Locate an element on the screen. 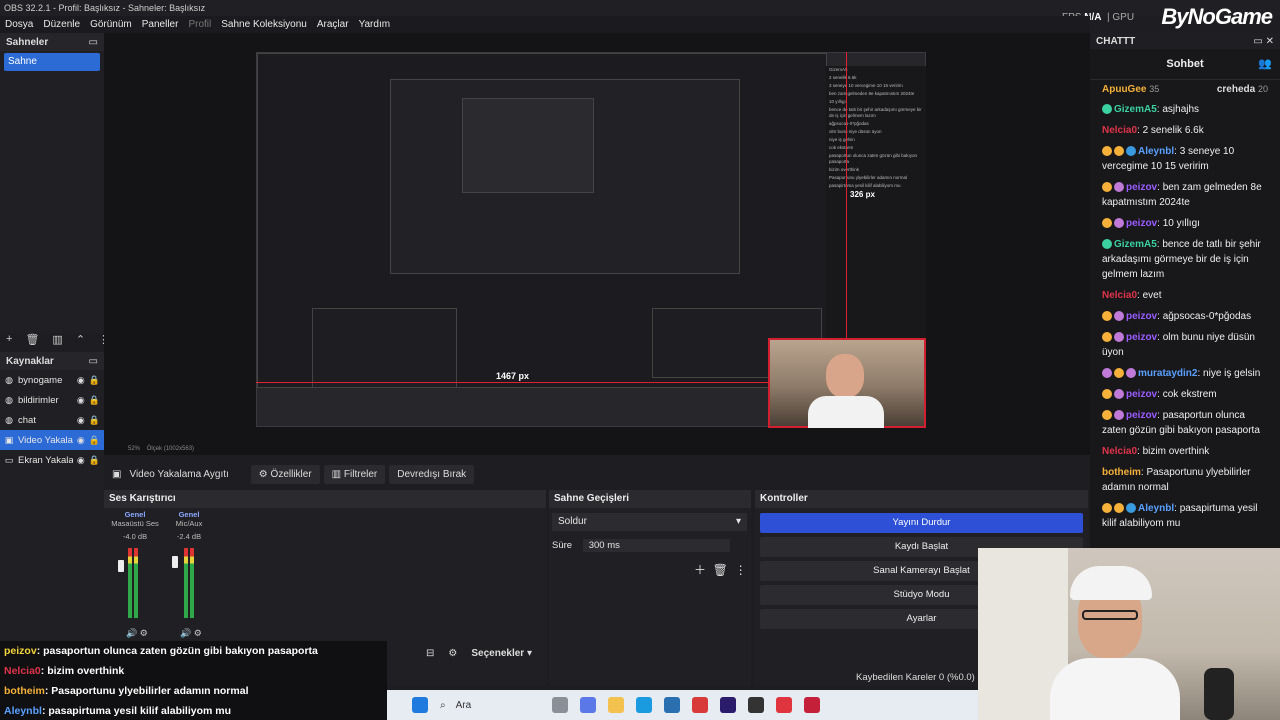 The width and height of the screenshot is (1280, 720). source-item-video-capture: ▣ Video Yakalama Aygıtı ◉ 🔒 is located at coordinates (52, 440).